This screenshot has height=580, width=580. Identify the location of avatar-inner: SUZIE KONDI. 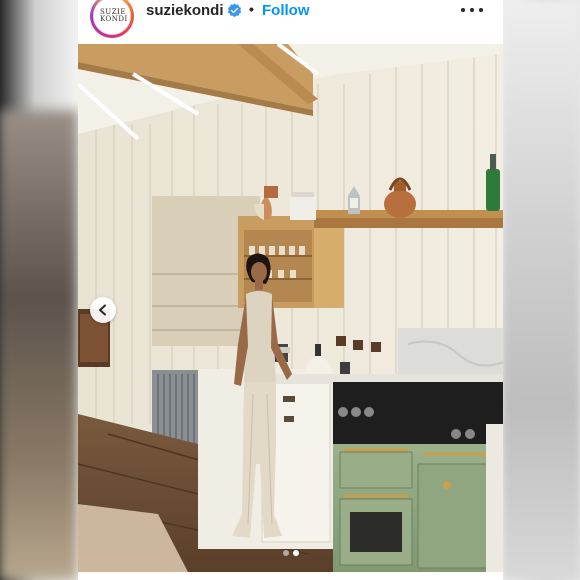
(112, 17).